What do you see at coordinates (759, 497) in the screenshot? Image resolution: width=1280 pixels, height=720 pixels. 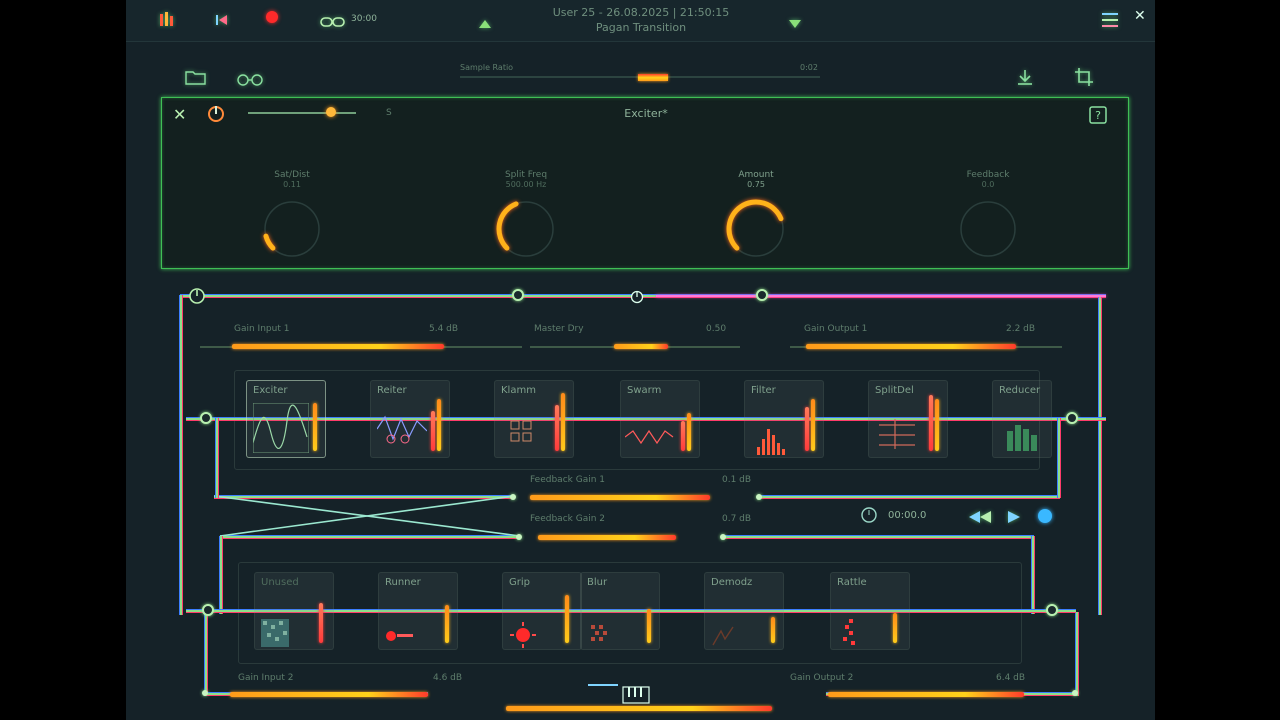 I see `feedback-1-dot-right` at bounding box center [759, 497].